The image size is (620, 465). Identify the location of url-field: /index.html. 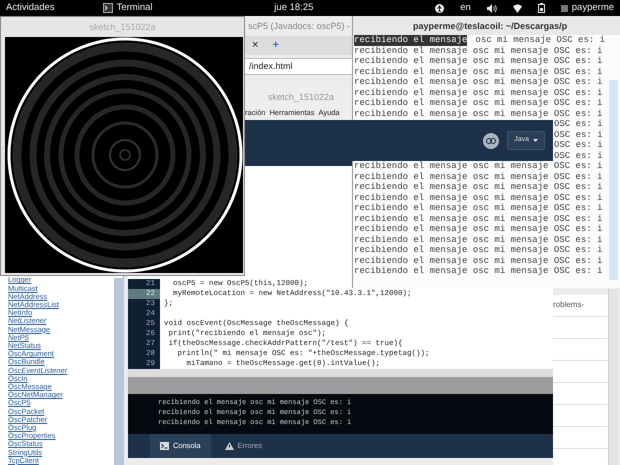
(299, 66).